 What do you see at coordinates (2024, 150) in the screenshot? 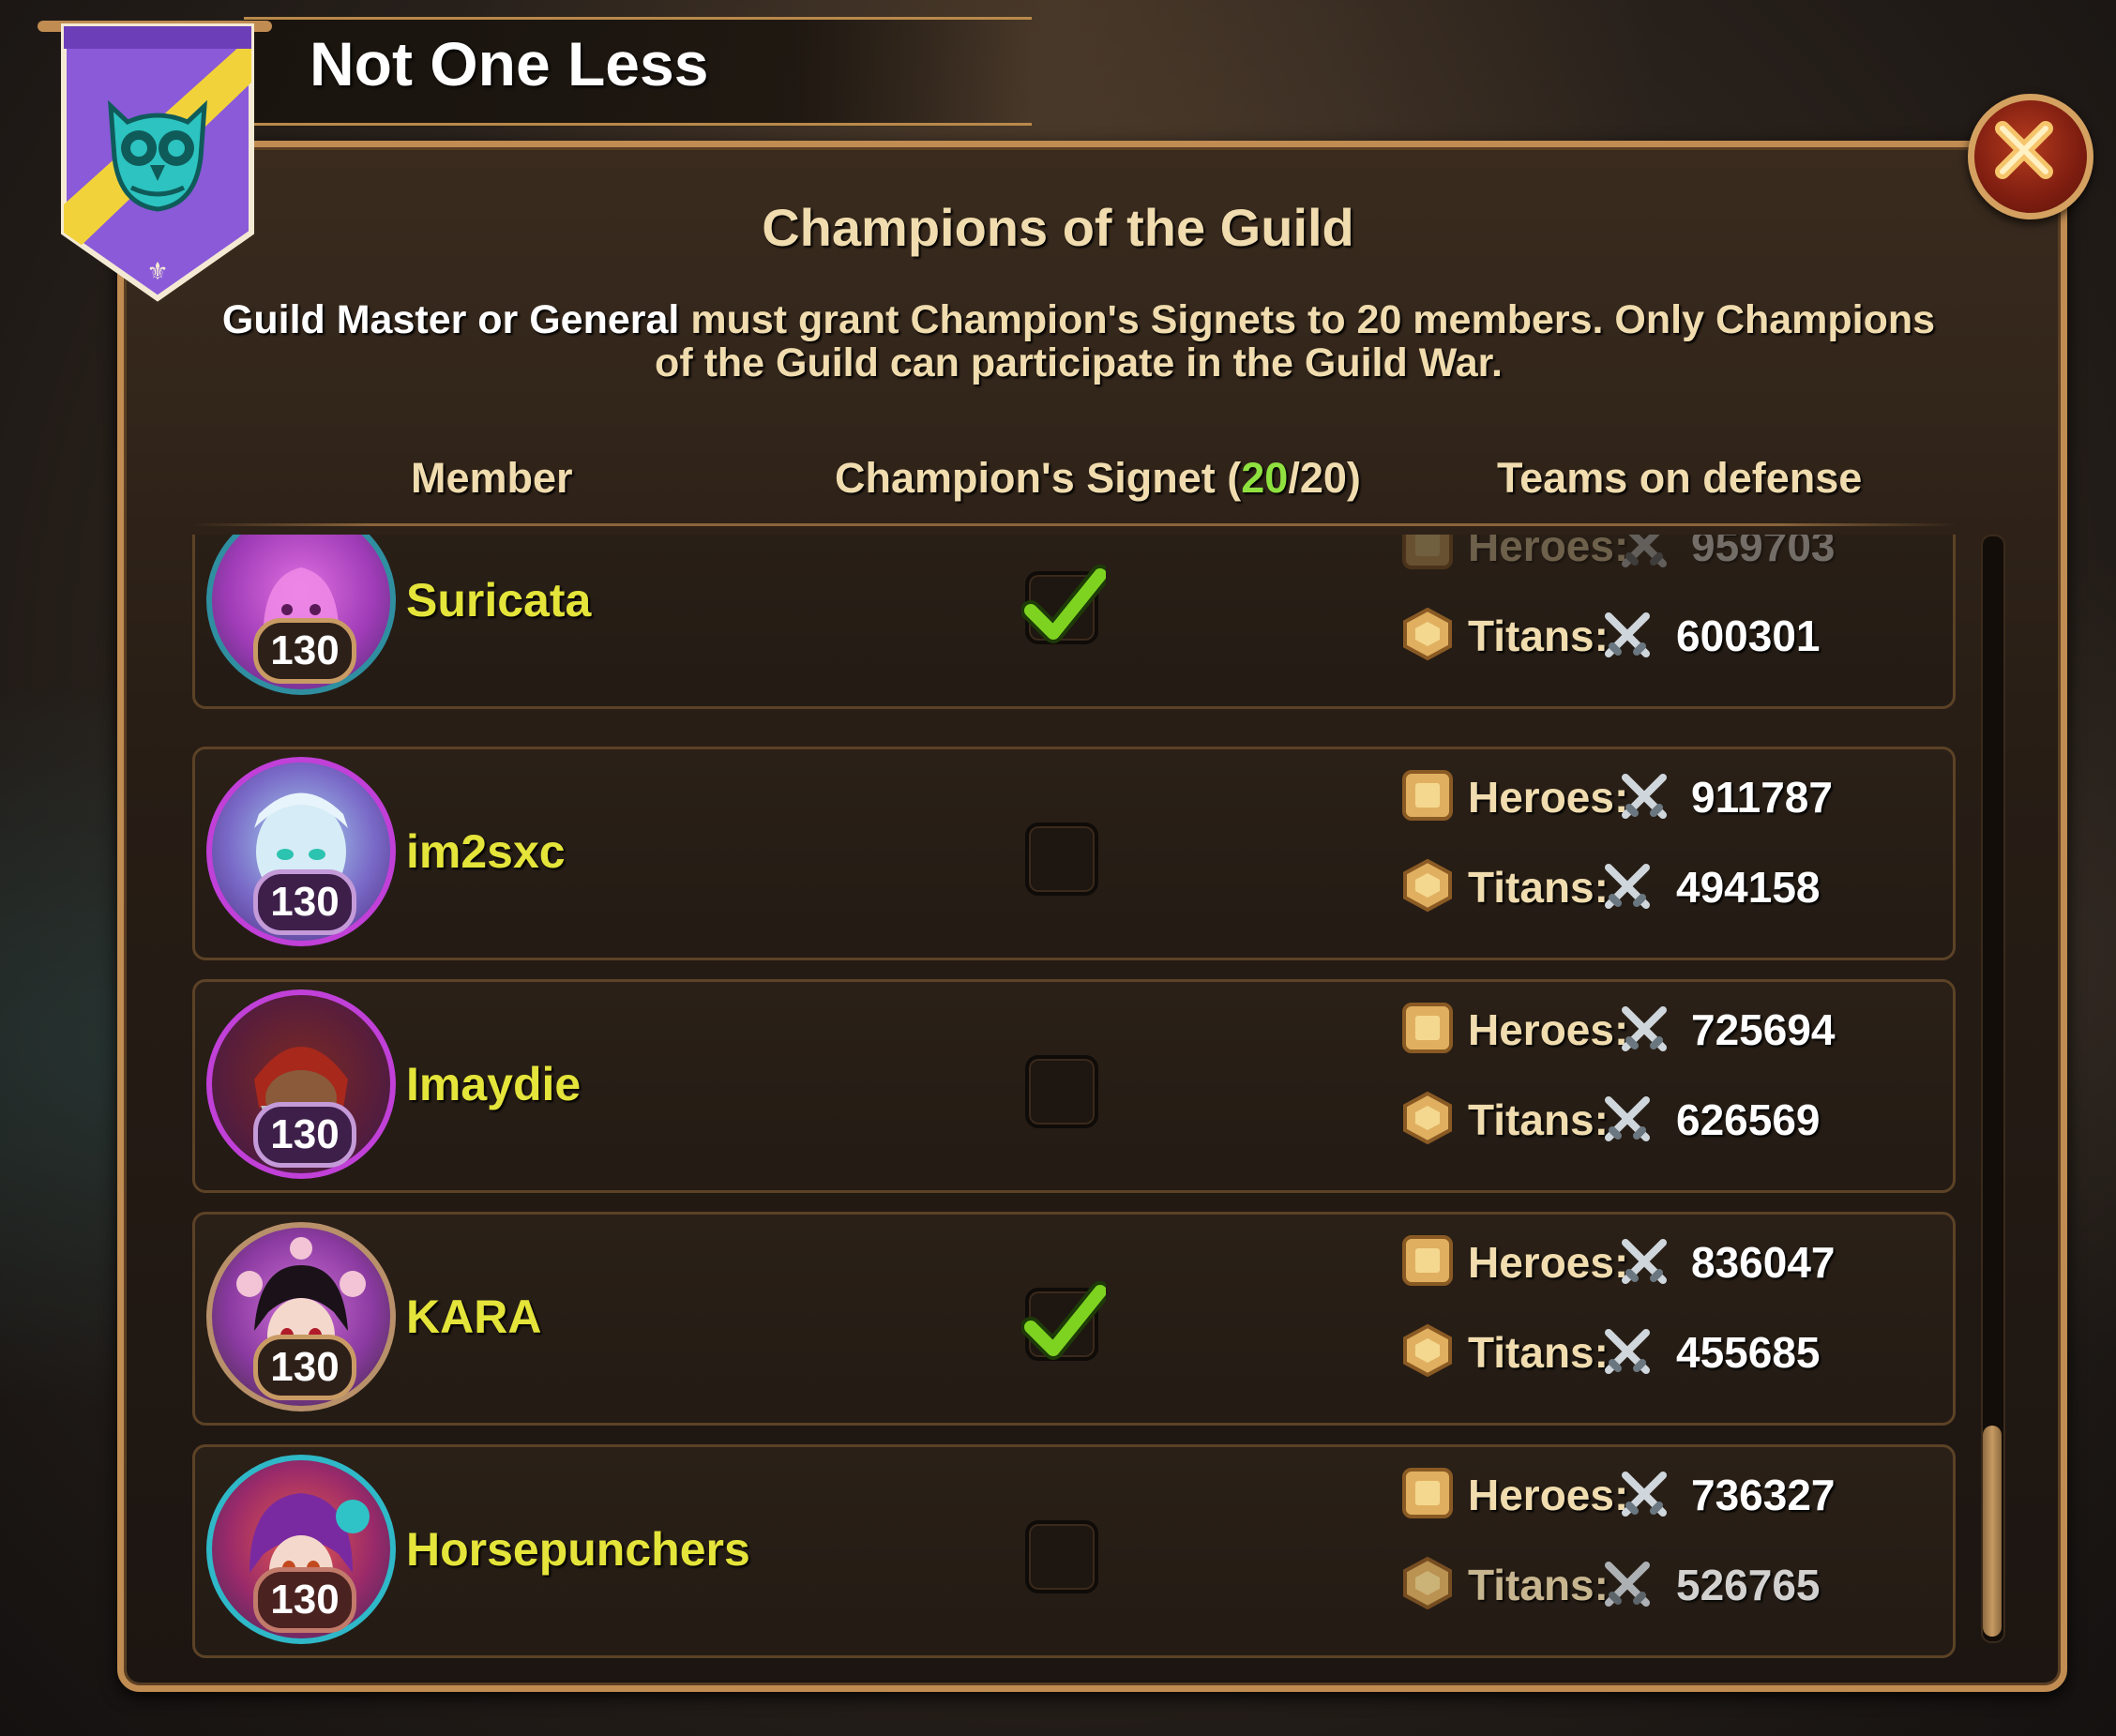
I see `close-icon` at bounding box center [2024, 150].